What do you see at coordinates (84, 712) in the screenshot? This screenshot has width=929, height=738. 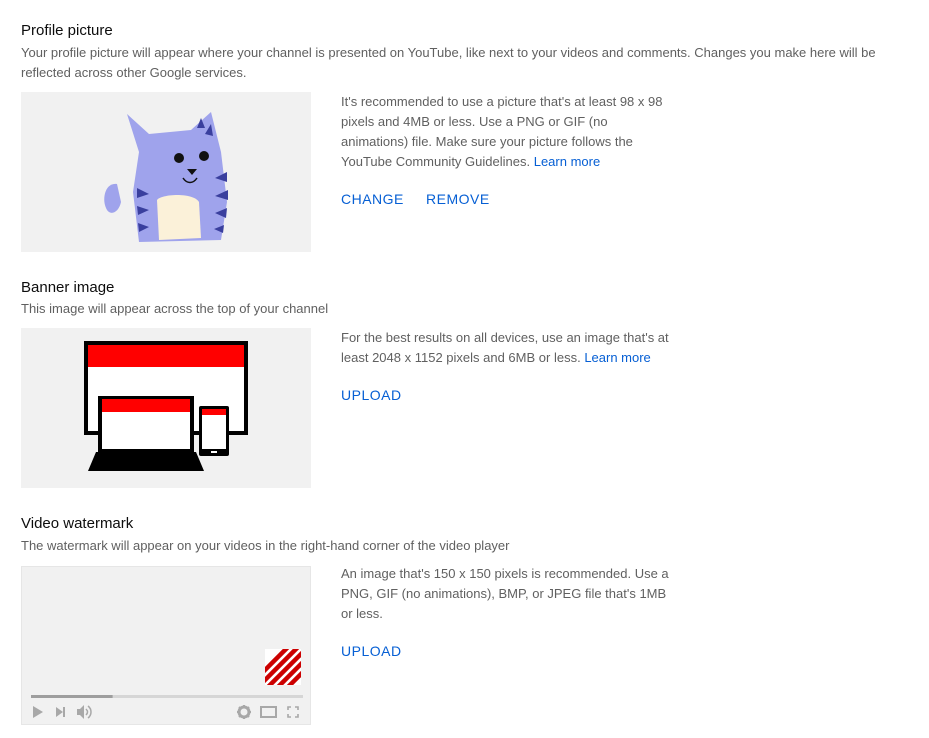 I see `volume-icon` at bounding box center [84, 712].